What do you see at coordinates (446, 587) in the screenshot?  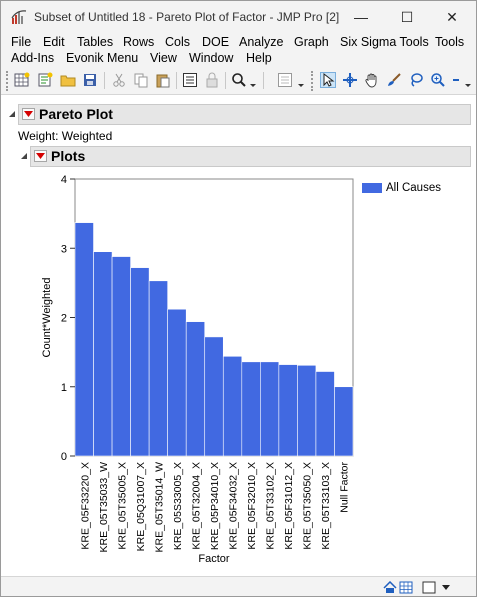 I see `dropdown-arrow-icon` at bounding box center [446, 587].